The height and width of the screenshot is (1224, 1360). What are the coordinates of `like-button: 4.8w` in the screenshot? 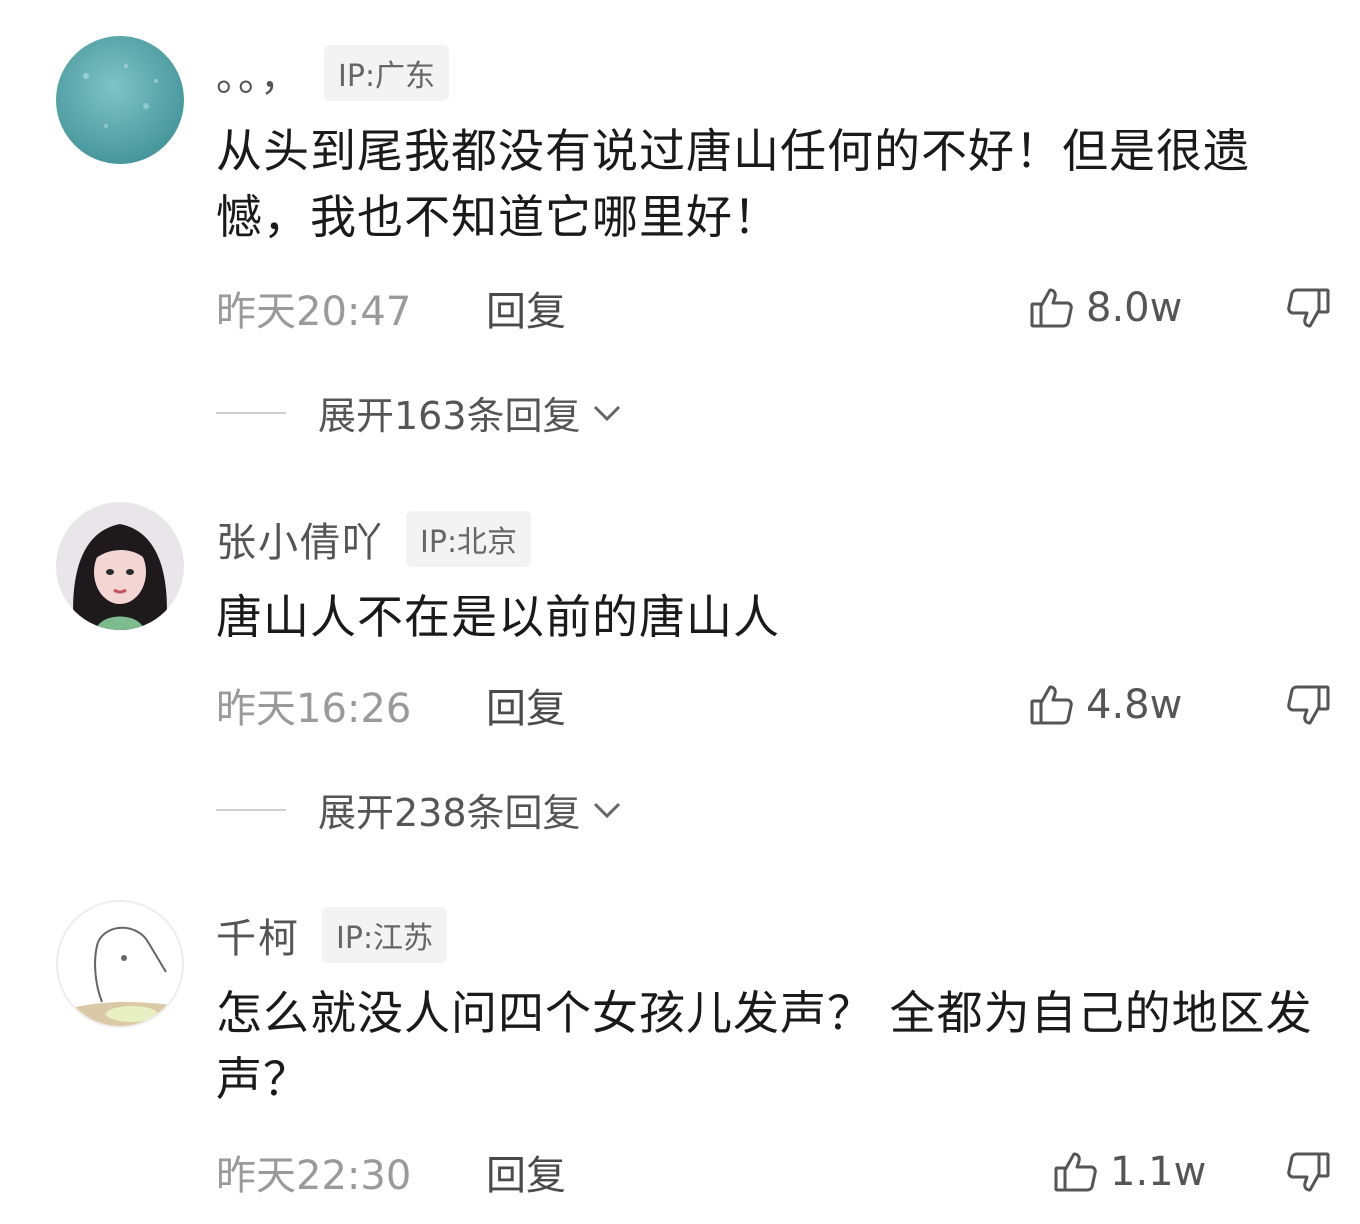 It's located at (1105, 705).